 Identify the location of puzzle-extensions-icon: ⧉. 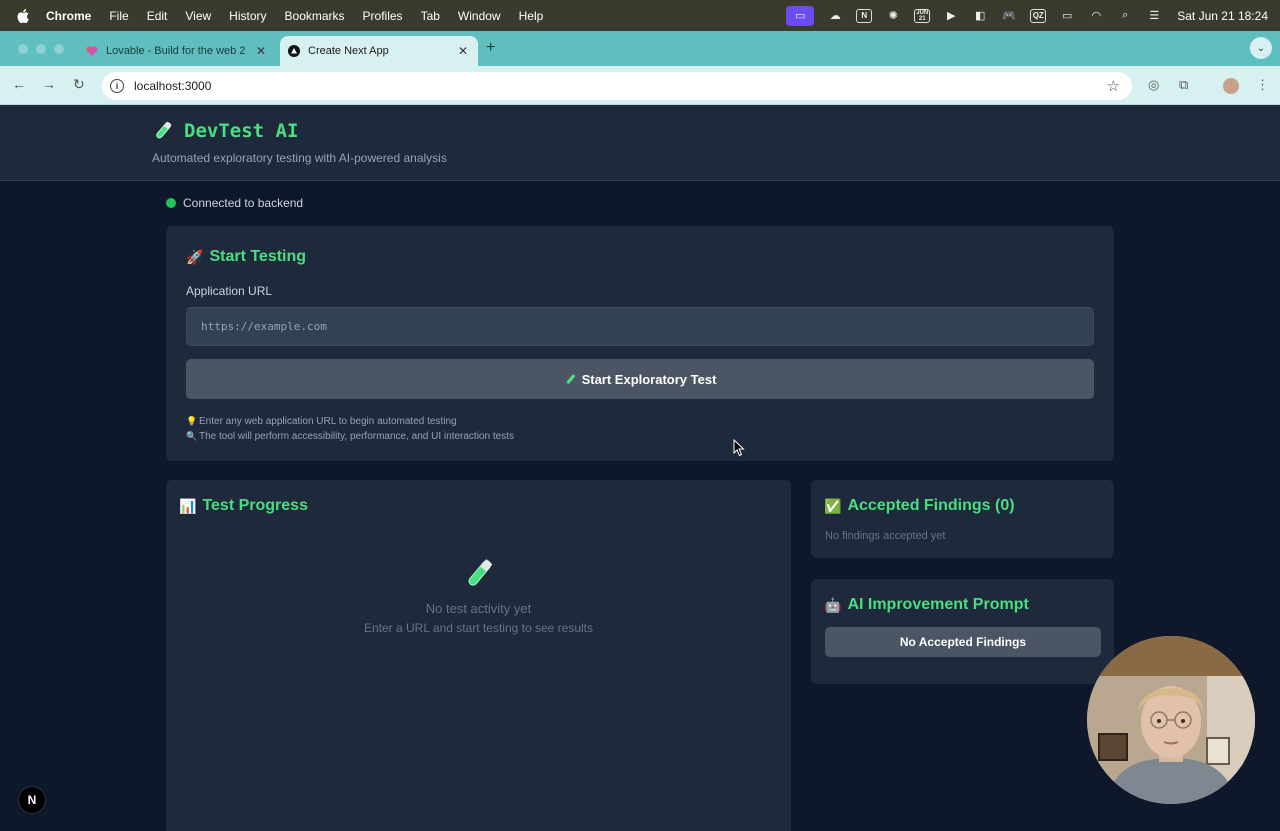
(1183, 85).